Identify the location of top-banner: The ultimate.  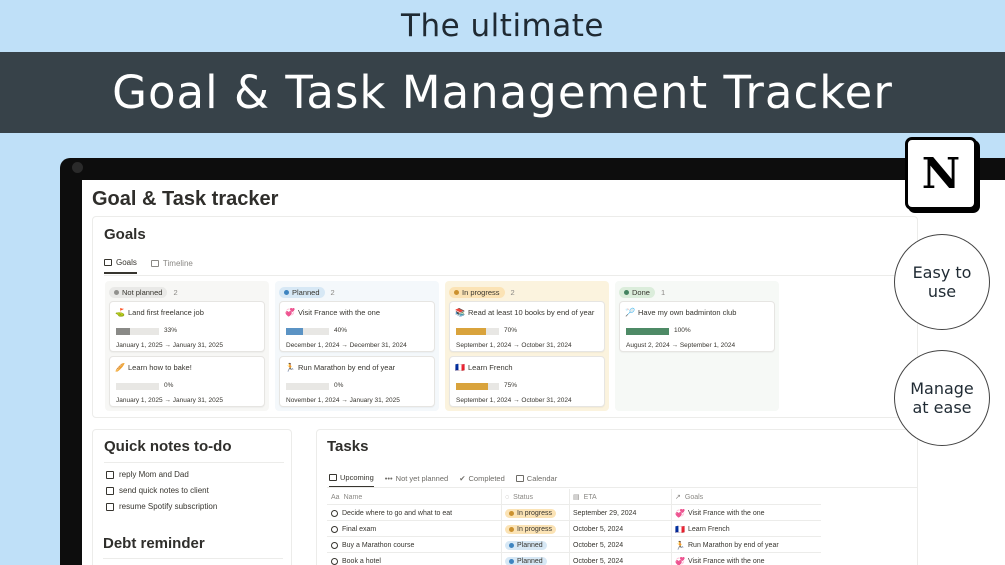
(502, 26).